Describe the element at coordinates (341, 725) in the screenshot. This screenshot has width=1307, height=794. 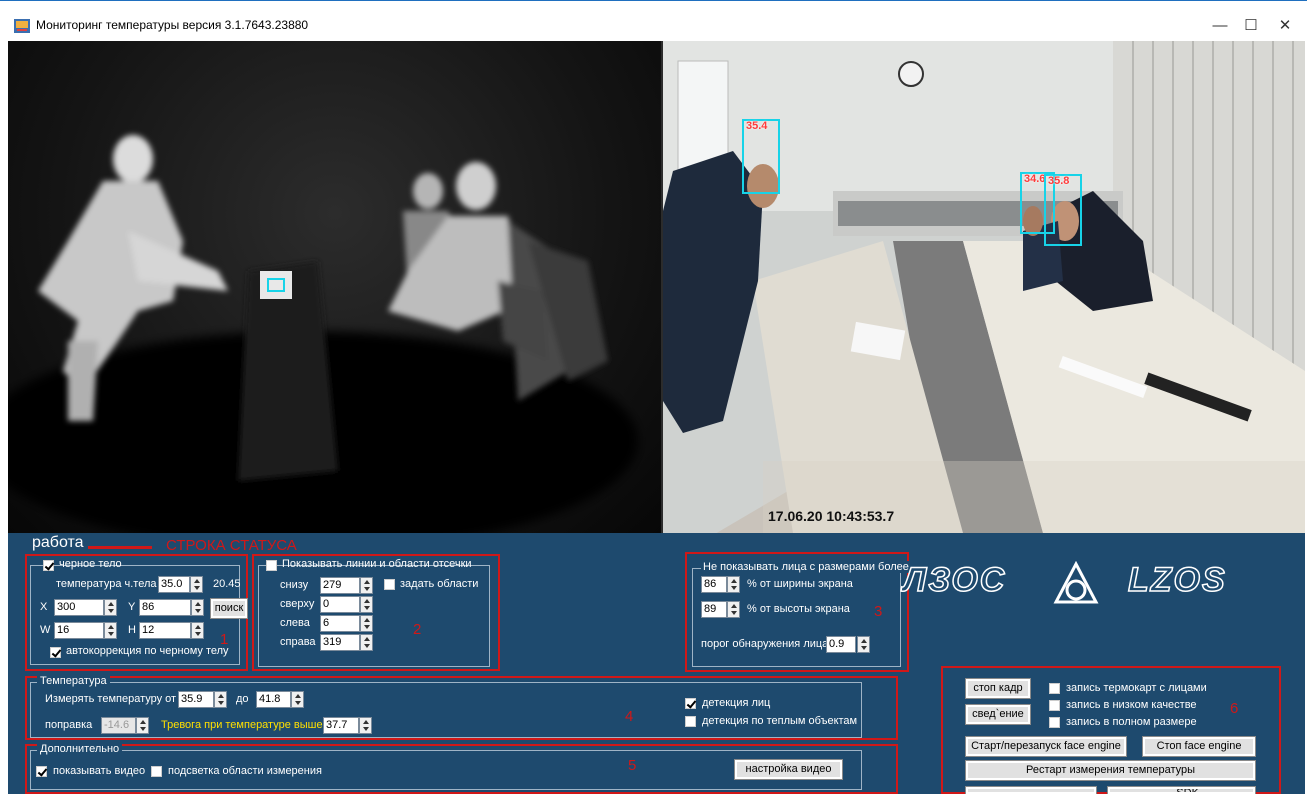
I see `alarm-field: 37.7` at that location.